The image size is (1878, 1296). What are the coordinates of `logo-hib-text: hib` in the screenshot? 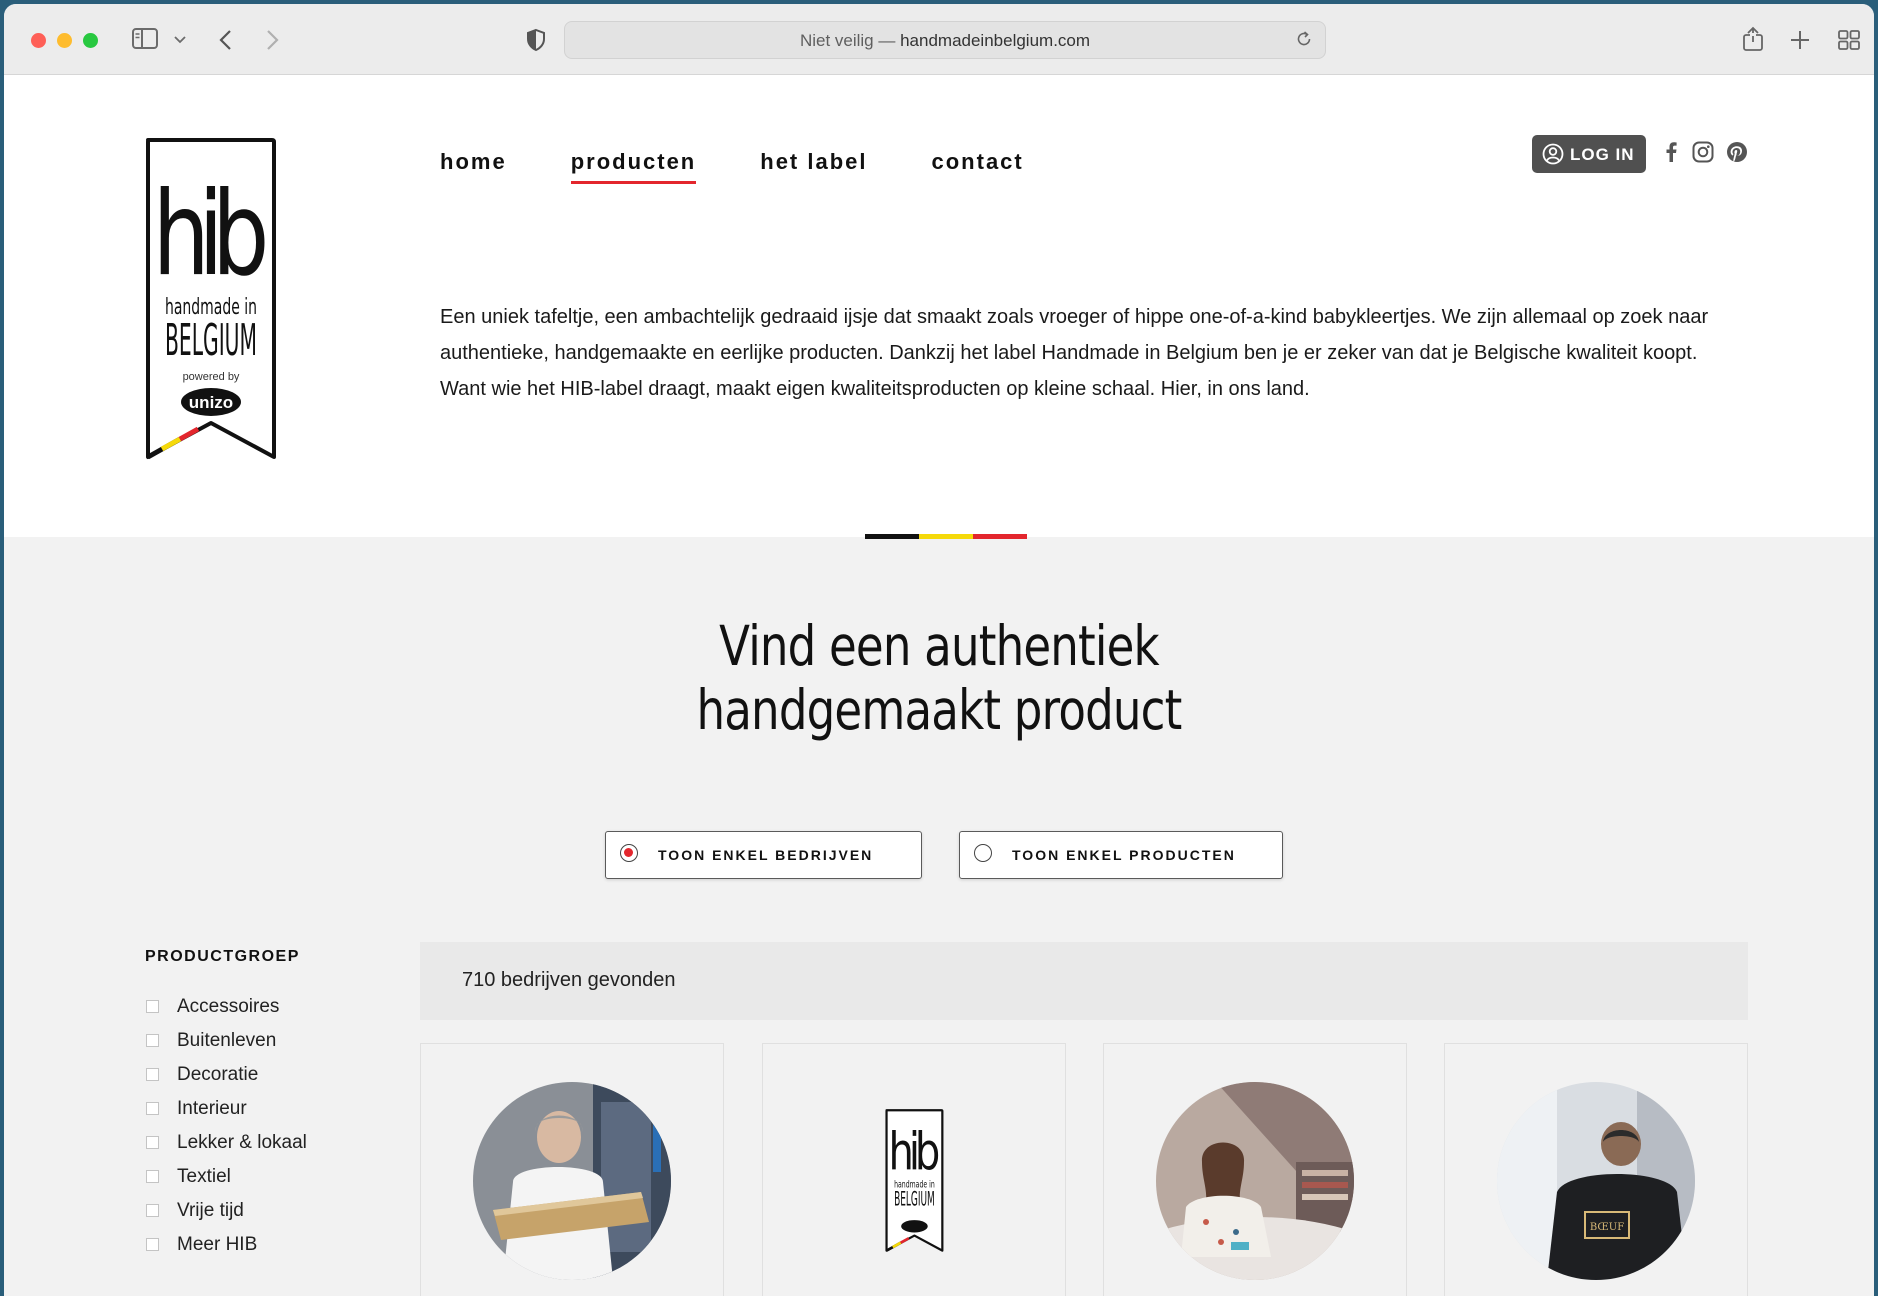 It's located at (210, 234).